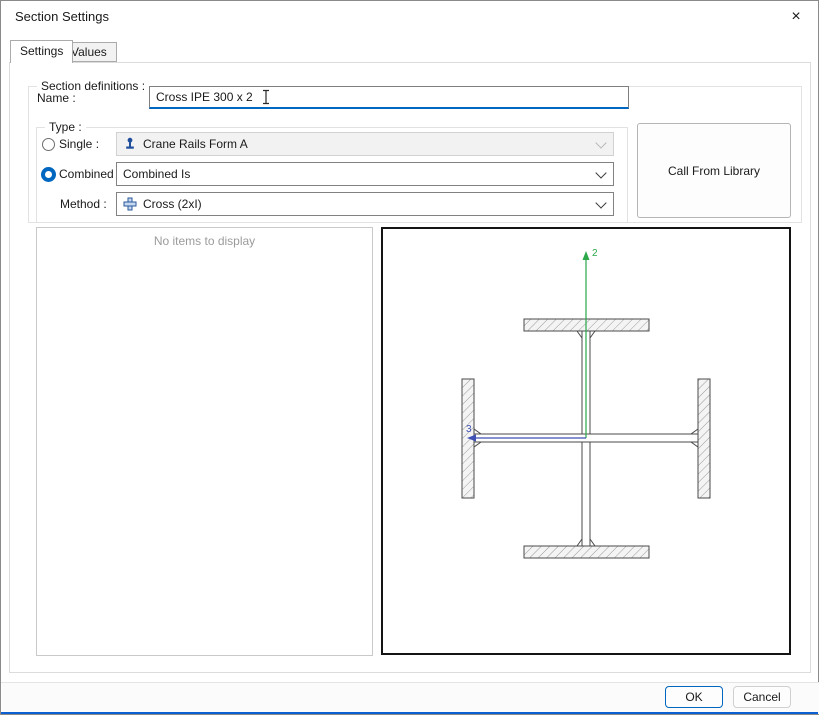  Describe the element at coordinates (157, 174) in the screenshot. I see `combined-section-value: Combined Is` at that location.